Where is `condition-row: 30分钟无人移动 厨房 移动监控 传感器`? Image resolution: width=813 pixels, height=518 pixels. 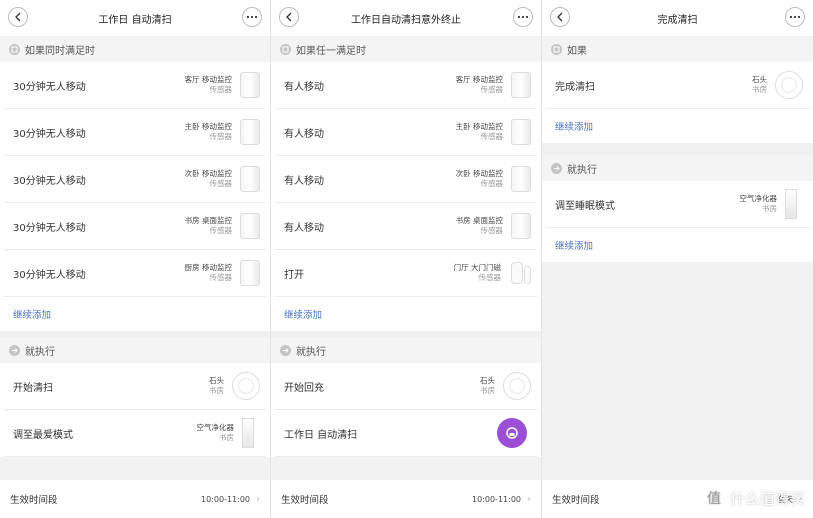
condition-row: 30分钟无人移动 厨房 移动监控 传感器 is located at coordinates (135, 273).